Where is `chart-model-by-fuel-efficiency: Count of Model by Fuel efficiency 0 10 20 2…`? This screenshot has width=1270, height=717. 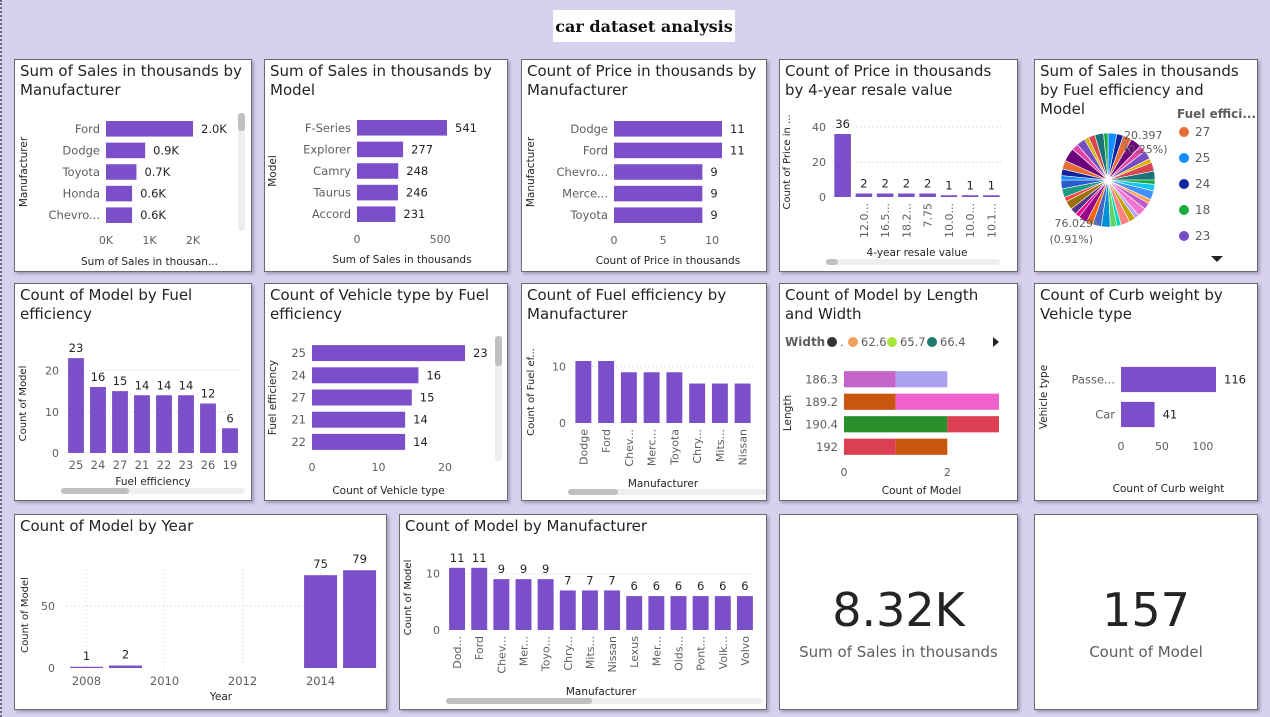
chart-model-by-fuel-efficiency: Count of Model by Fuel efficiency 0 10 20 2… is located at coordinates (133, 392).